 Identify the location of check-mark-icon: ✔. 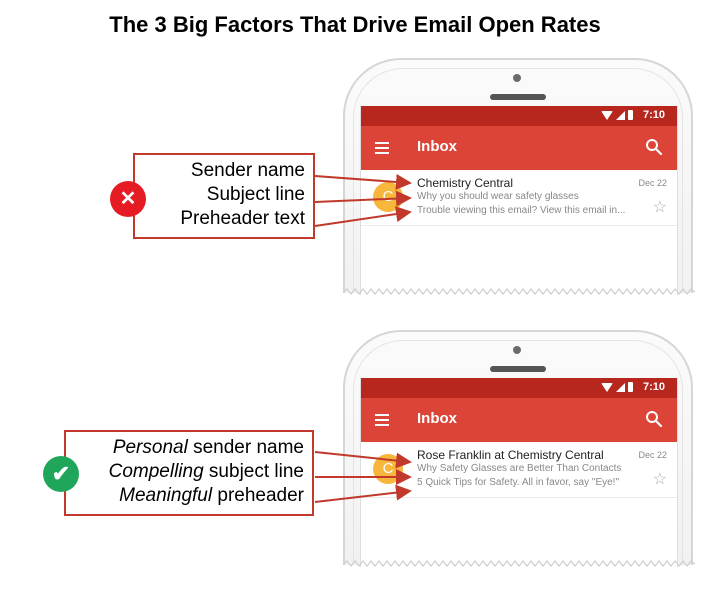
(61, 474).